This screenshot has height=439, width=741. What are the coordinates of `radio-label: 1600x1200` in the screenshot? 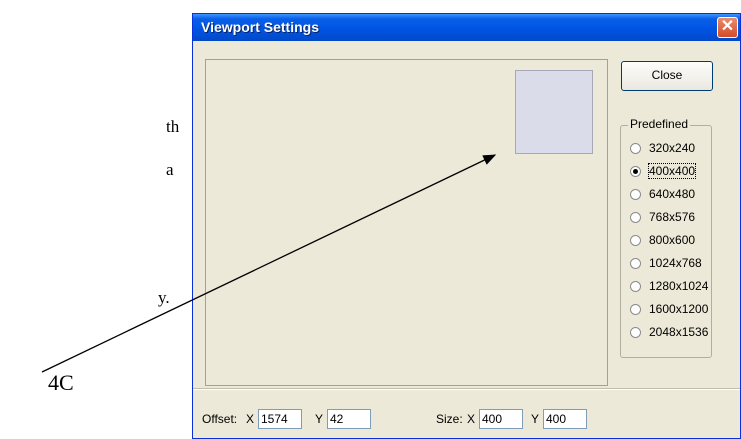 It's located at (679, 309).